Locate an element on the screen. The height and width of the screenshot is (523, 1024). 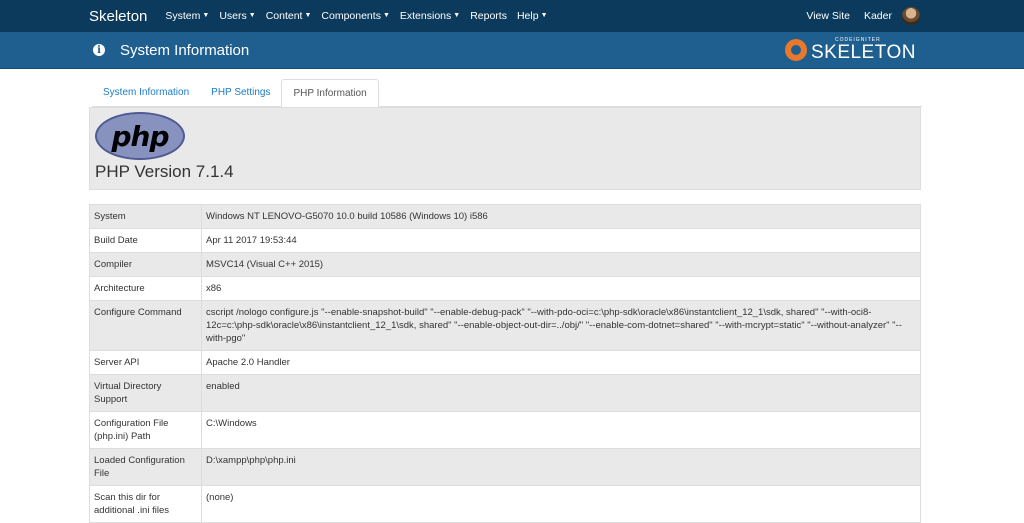
page-title: System Information is located at coordinates (185, 50).